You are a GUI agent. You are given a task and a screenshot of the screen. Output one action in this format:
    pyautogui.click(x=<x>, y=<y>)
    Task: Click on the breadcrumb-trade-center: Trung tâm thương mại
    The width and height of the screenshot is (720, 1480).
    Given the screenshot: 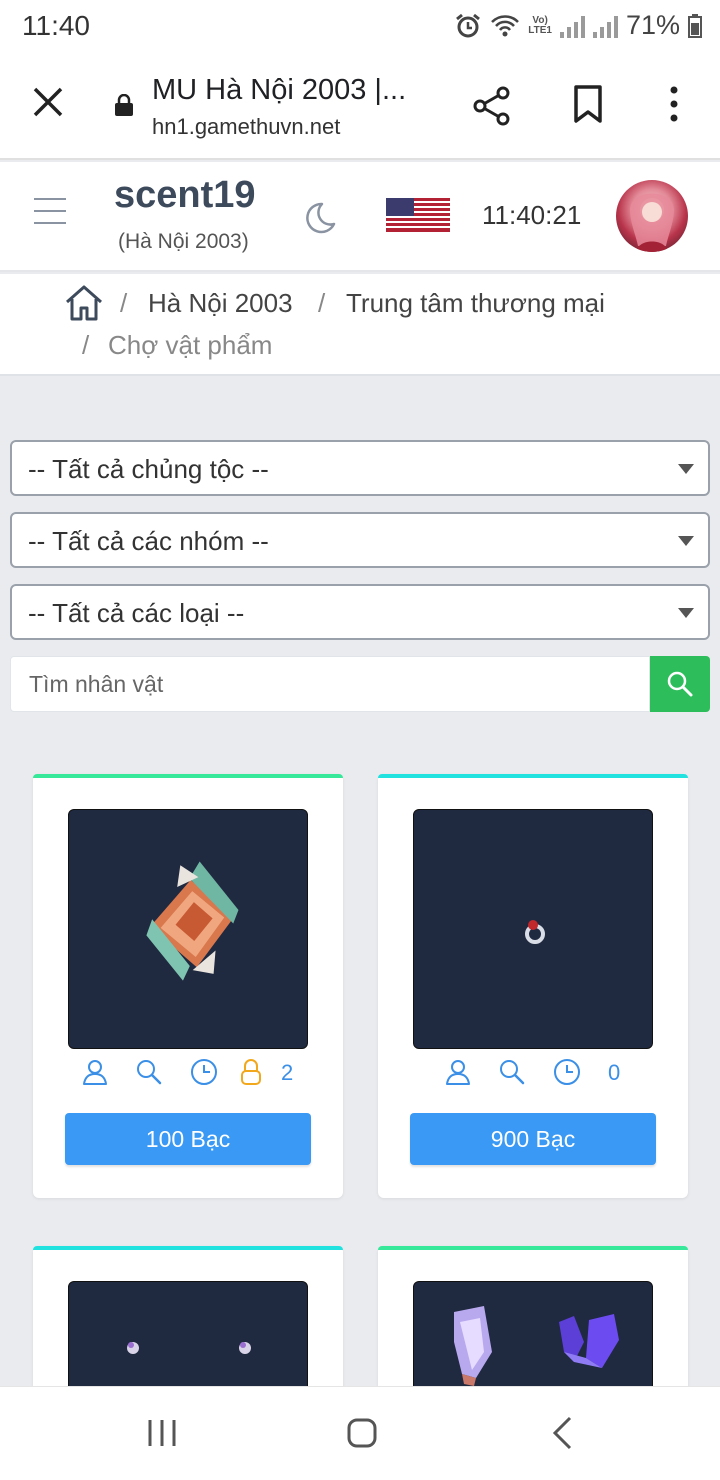 What is the action you would take?
    pyautogui.click(x=475, y=303)
    